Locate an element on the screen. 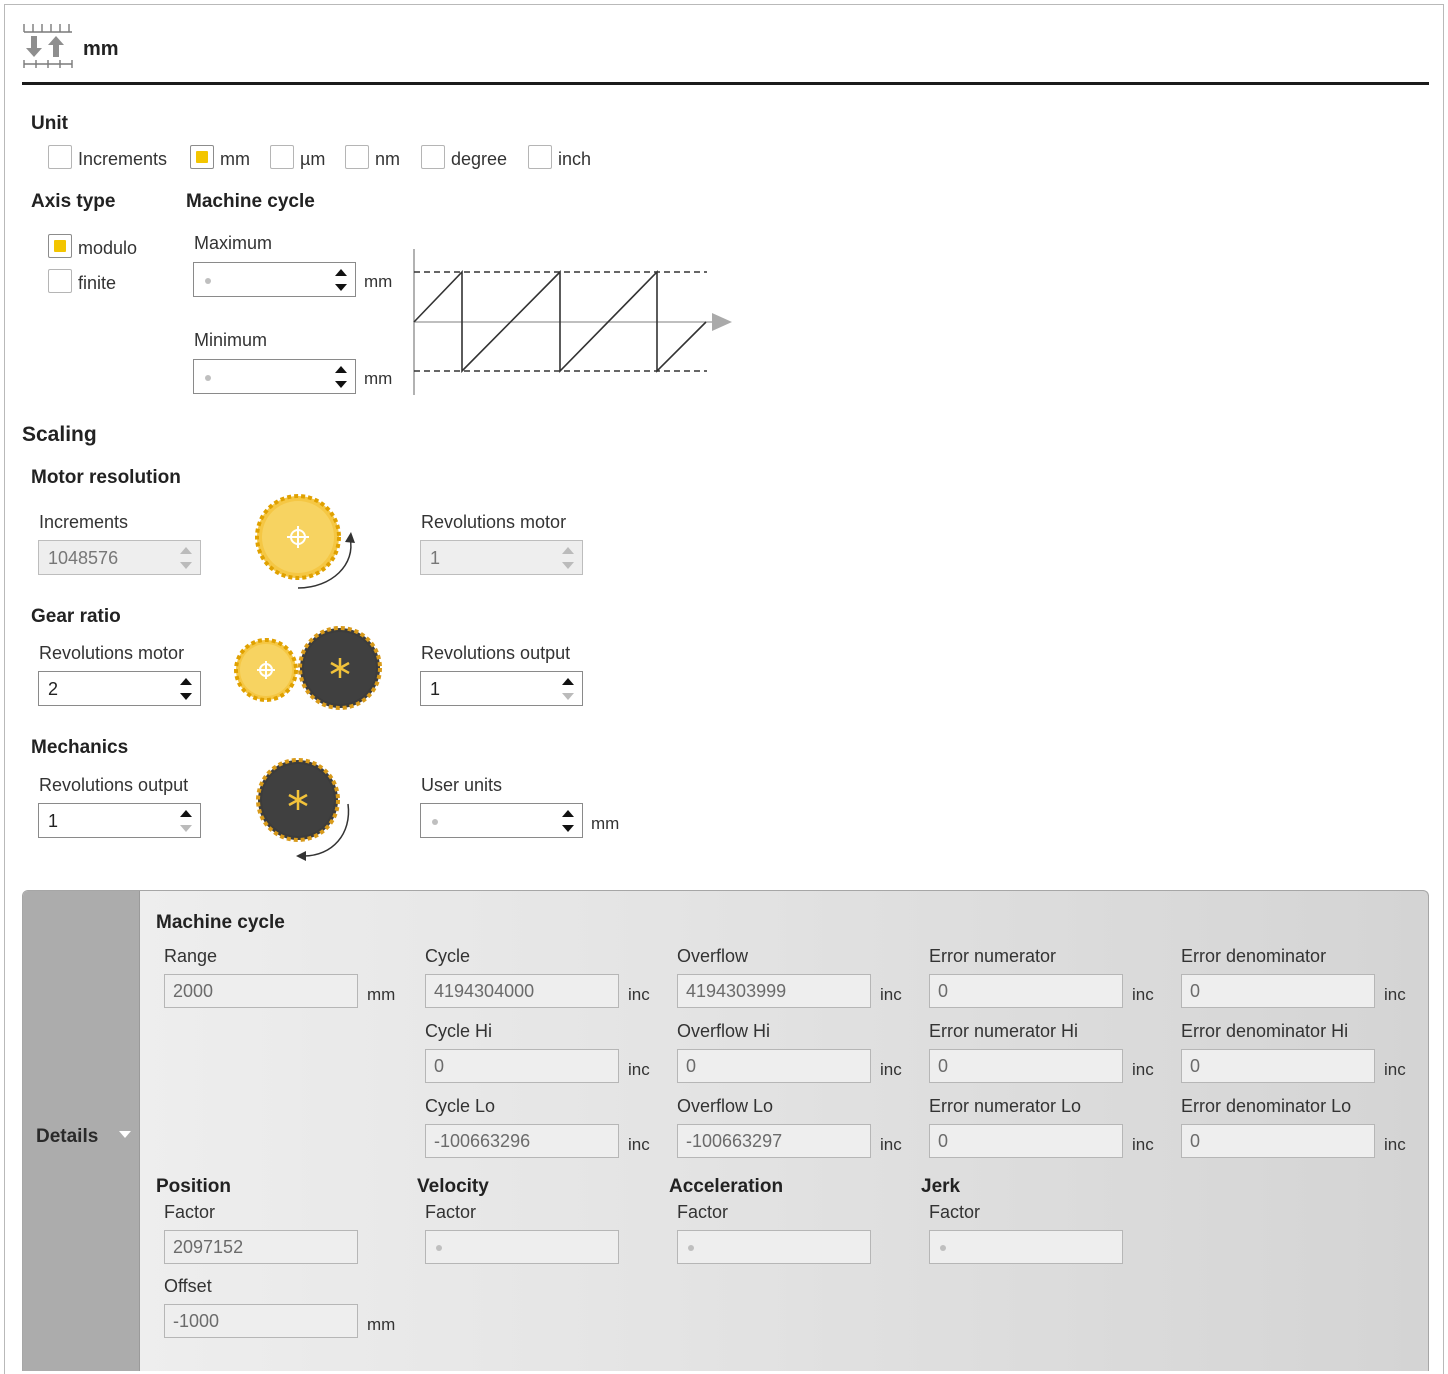 The width and height of the screenshot is (1448, 1374). cycle-lo-label: Cycle Lo is located at coordinates (460, 1106).